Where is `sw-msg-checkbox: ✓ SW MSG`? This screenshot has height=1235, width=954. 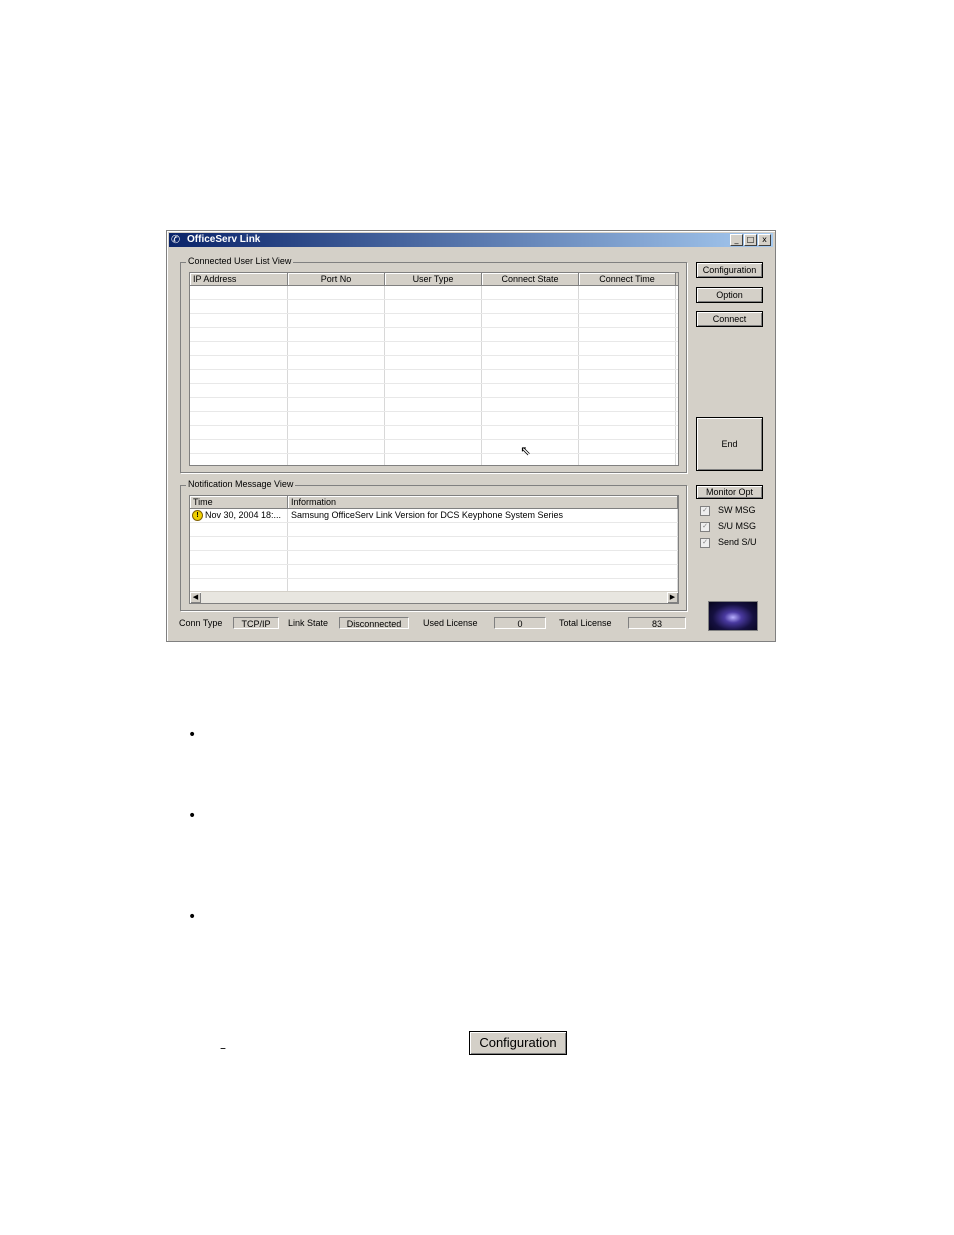 sw-msg-checkbox: ✓ SW MSG is located at coordinates (728, 510).